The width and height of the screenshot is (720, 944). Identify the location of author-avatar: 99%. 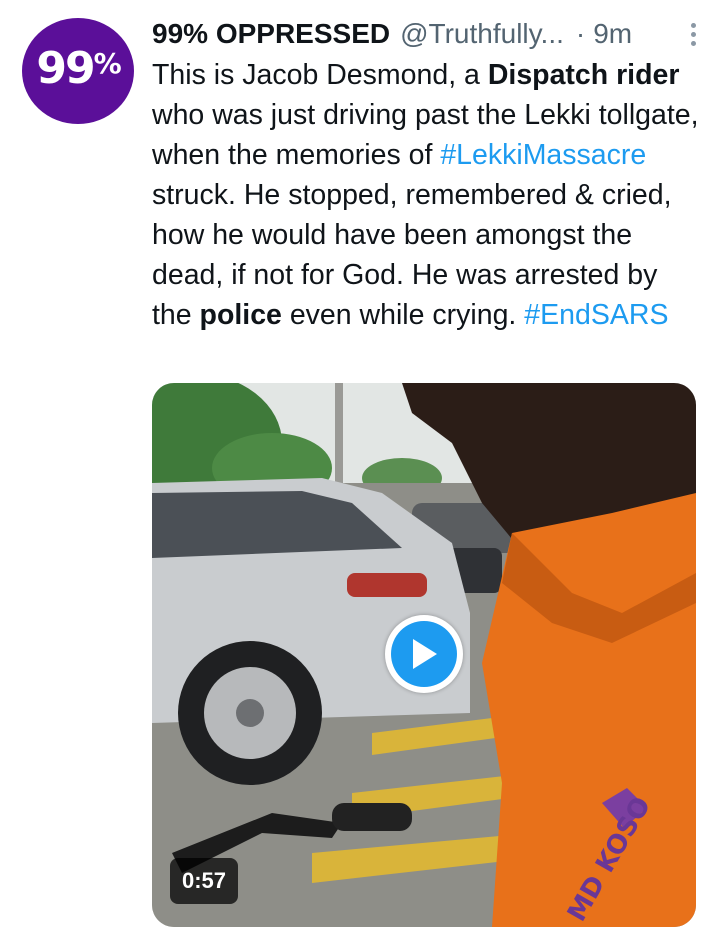
(78, 71).